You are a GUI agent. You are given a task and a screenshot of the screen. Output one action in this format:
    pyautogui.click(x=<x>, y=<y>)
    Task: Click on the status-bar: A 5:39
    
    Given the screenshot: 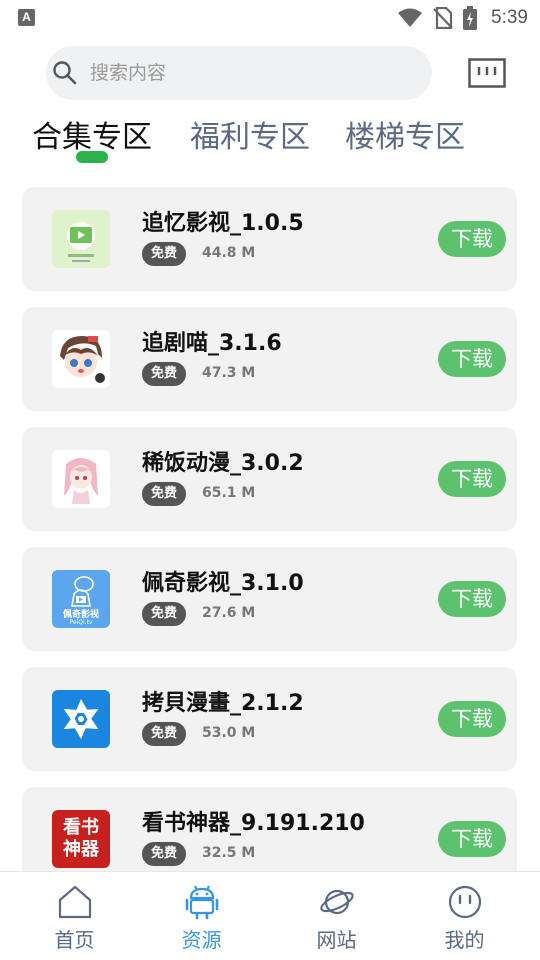 What is the action you would take?
    pyautogui.click(x=270, y=18)
    